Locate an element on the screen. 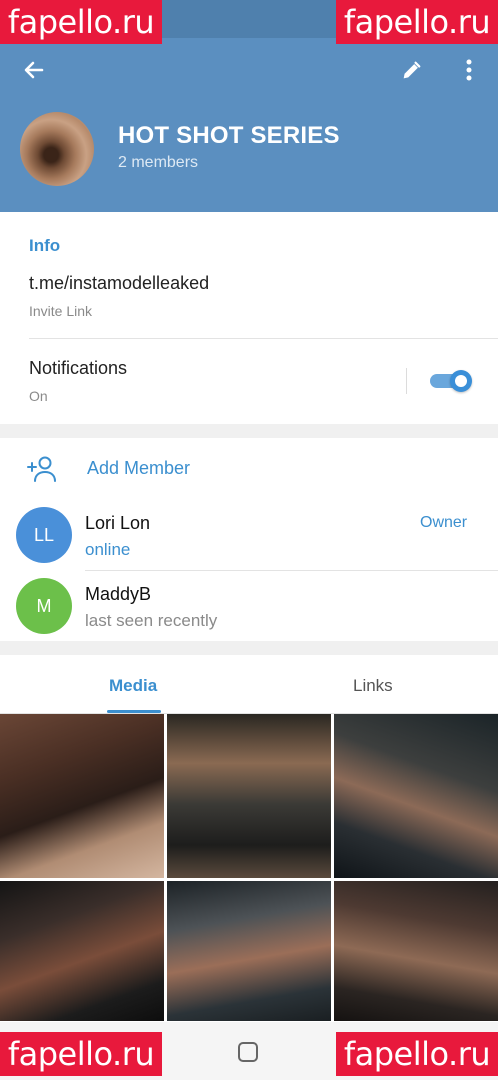  avatar: M is located at coordinates (44, 606).